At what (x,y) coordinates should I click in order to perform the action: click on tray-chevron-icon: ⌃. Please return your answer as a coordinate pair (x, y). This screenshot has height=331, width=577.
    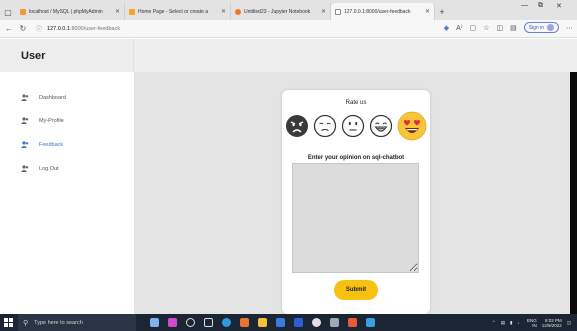
    Looking at the image, I should click on (494, 323).